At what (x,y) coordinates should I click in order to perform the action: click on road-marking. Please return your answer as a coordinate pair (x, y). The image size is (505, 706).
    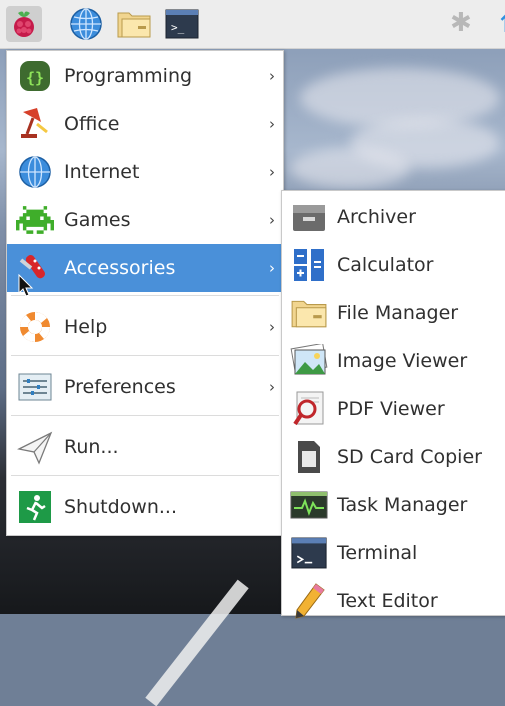
    Looking at the image, I should click on (197, 642).